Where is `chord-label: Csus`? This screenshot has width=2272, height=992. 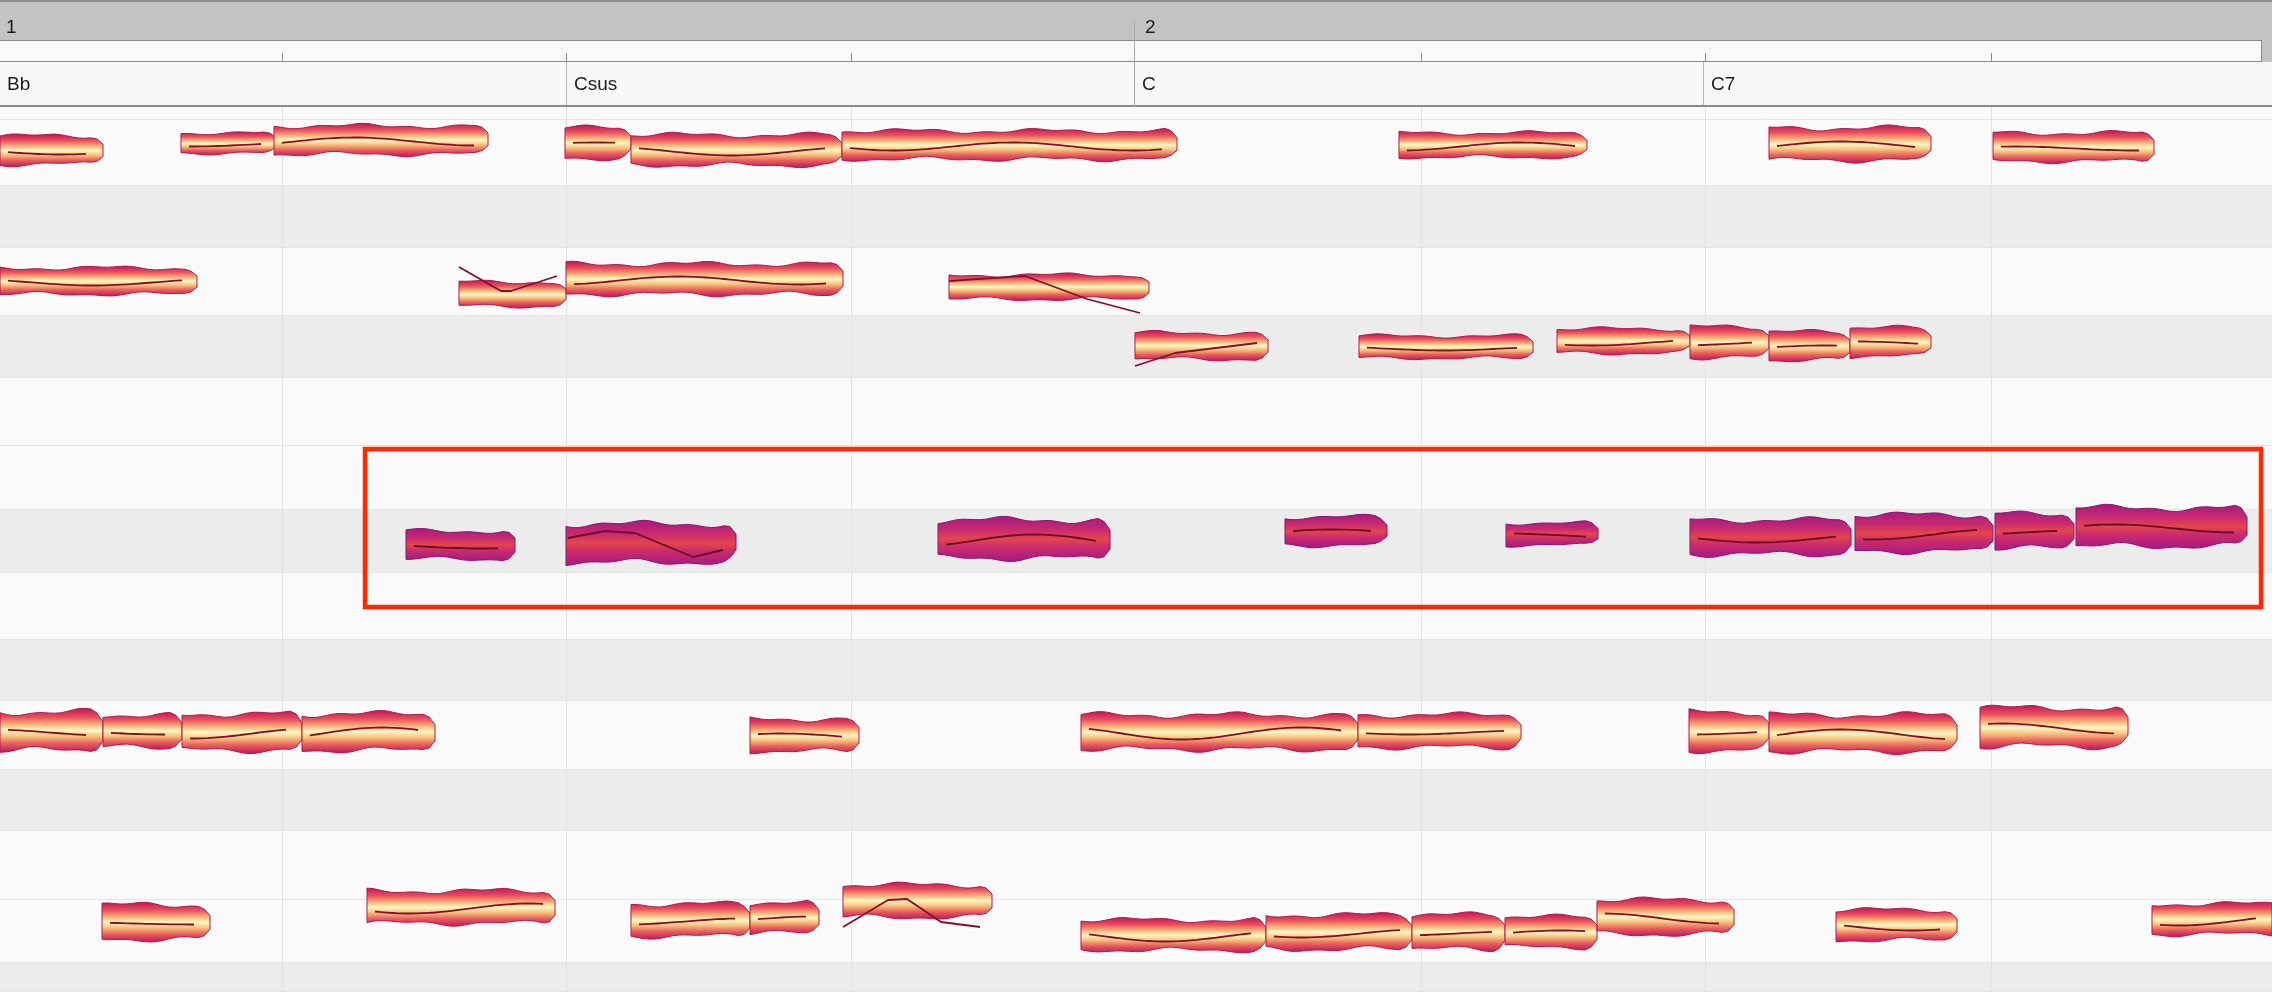
chord-label: Csus is located at coordinates (596, 83).